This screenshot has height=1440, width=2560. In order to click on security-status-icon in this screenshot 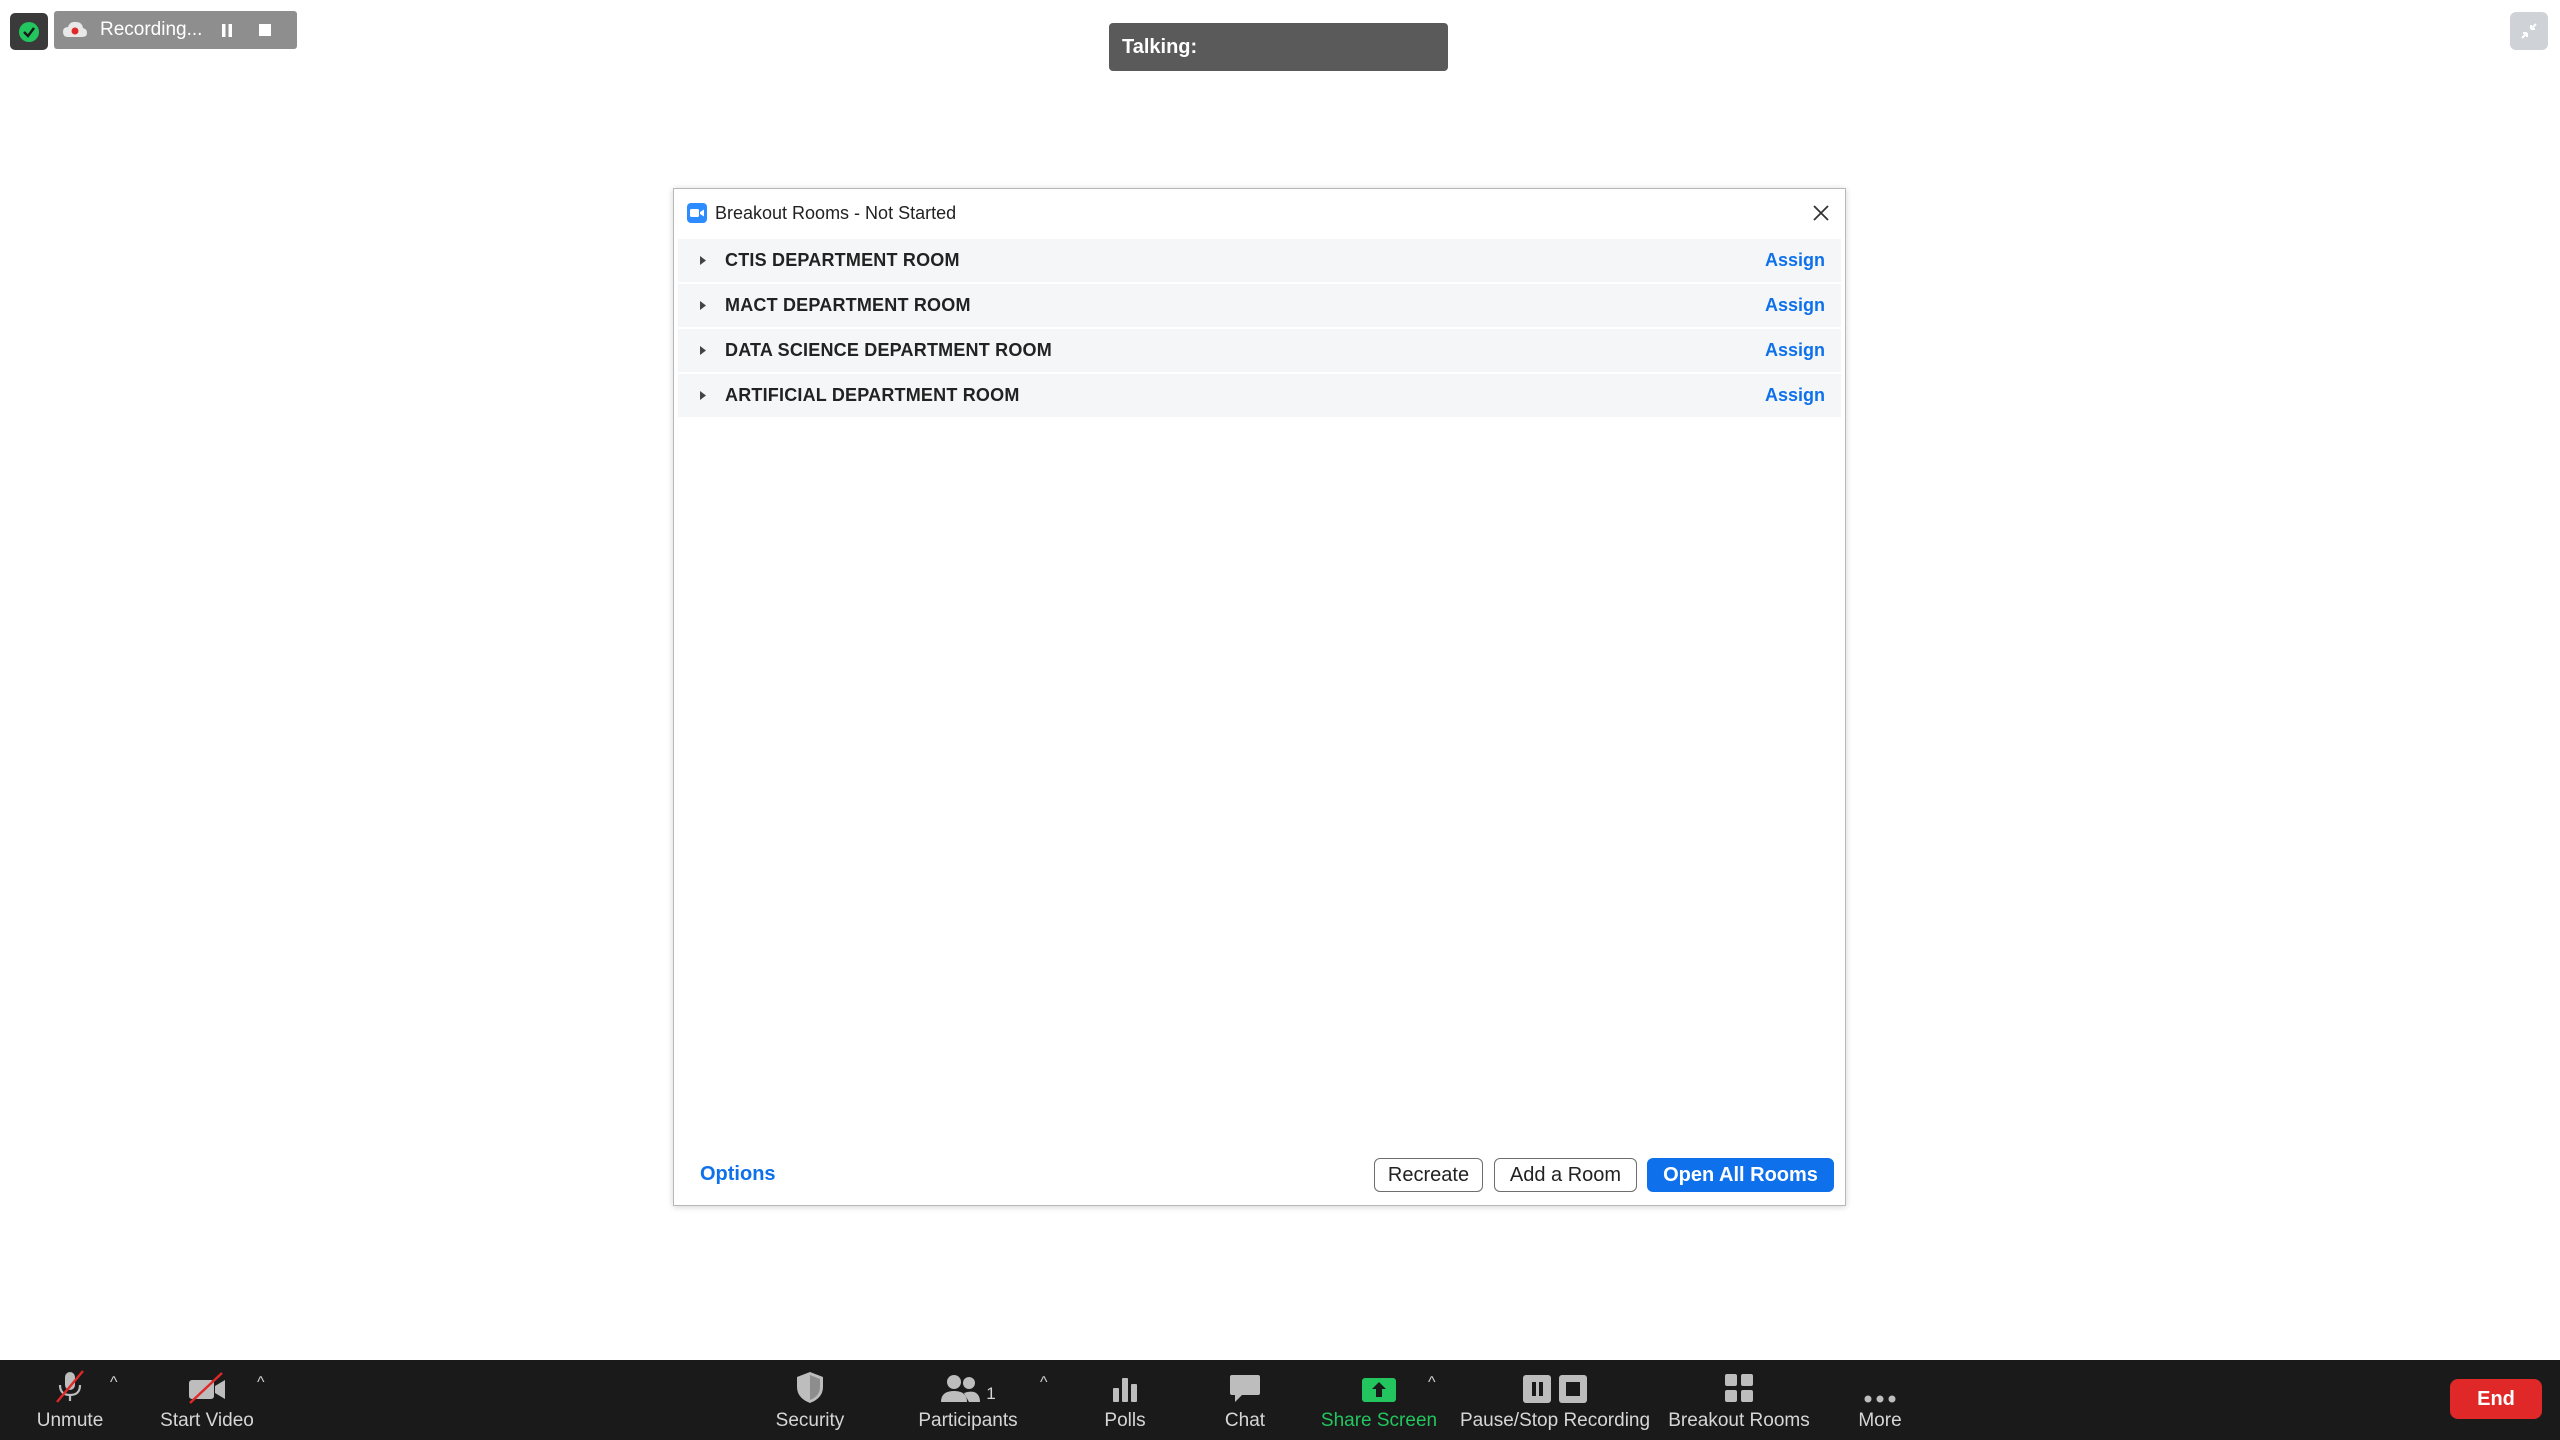, I will do `click(29, 31)`.